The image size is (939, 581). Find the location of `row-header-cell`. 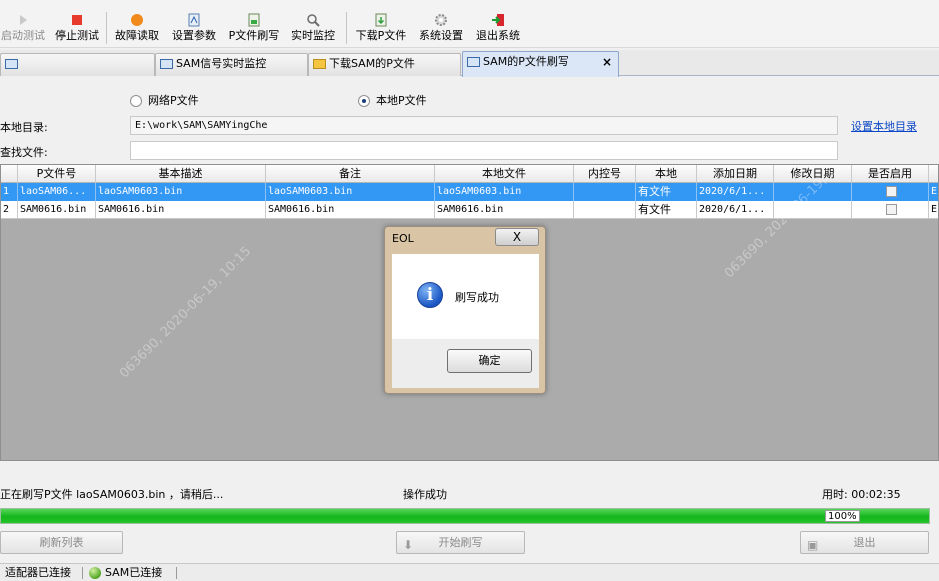

row-header-cell is located at coordinates (9, 174).